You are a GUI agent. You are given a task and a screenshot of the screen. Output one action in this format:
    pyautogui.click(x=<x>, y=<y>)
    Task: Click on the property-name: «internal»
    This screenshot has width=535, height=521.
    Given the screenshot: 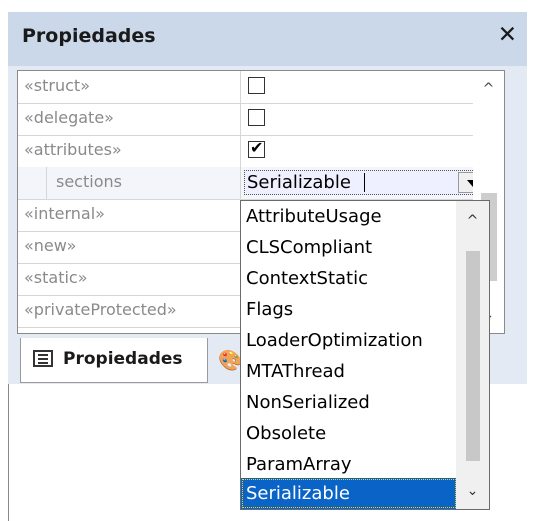 What is the action you would take?
    pyautogui.click(x=64, y=213)
    